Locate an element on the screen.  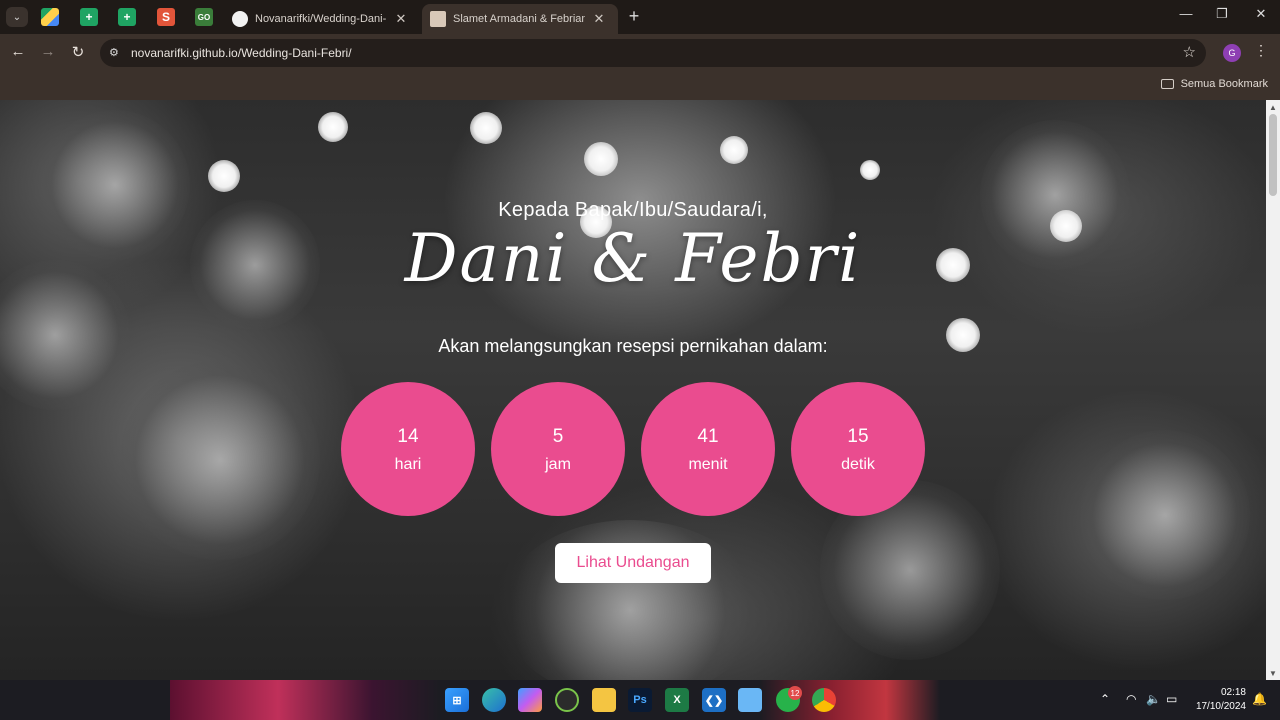
bookmark-star-icon: ☆ is located at coordinates (1189, 52).